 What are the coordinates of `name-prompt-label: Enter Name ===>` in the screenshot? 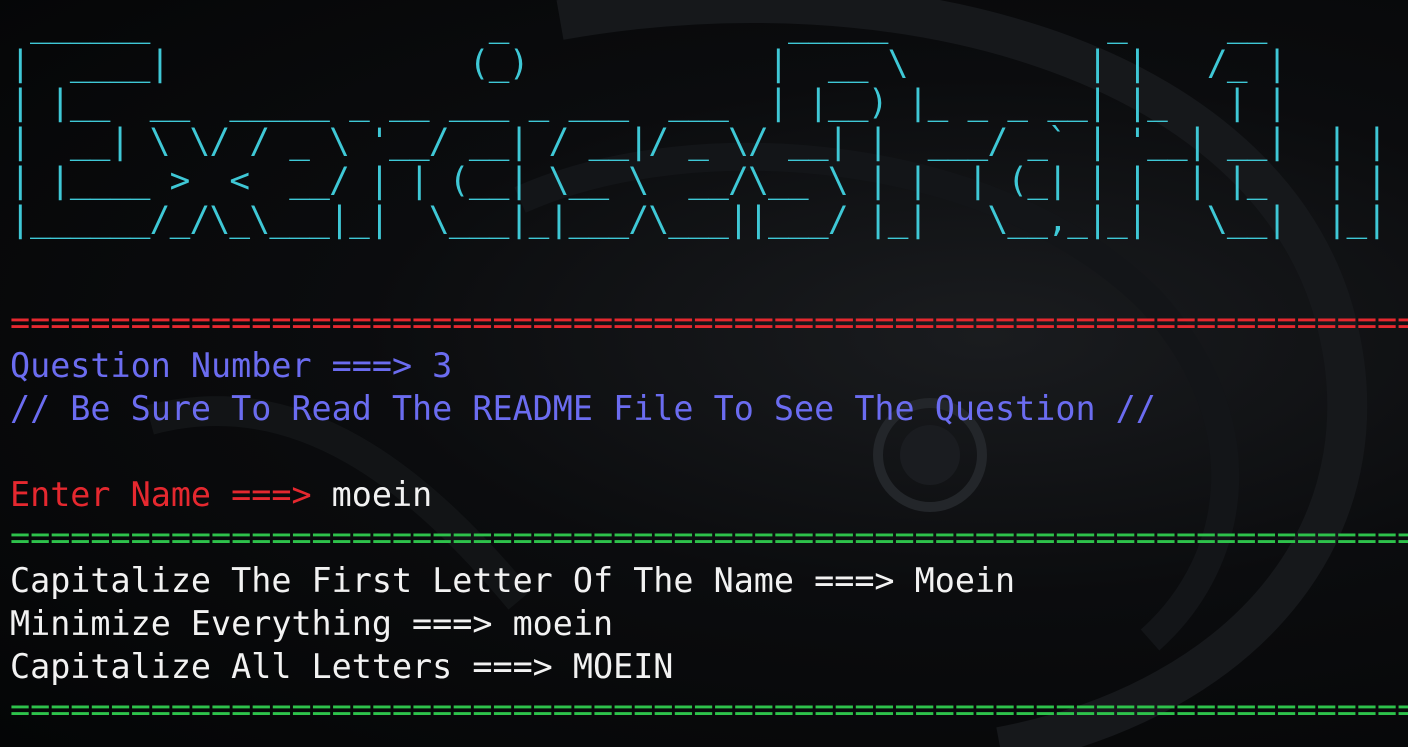 It's located at (171, 494).